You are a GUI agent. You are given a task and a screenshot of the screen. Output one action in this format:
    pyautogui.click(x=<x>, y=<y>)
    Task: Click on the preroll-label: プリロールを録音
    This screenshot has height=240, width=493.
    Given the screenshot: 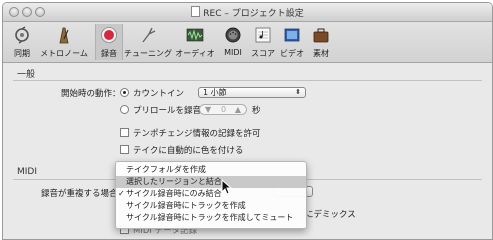 What is the action you would take?
    pyautogui.click(x=167, y=111)
    